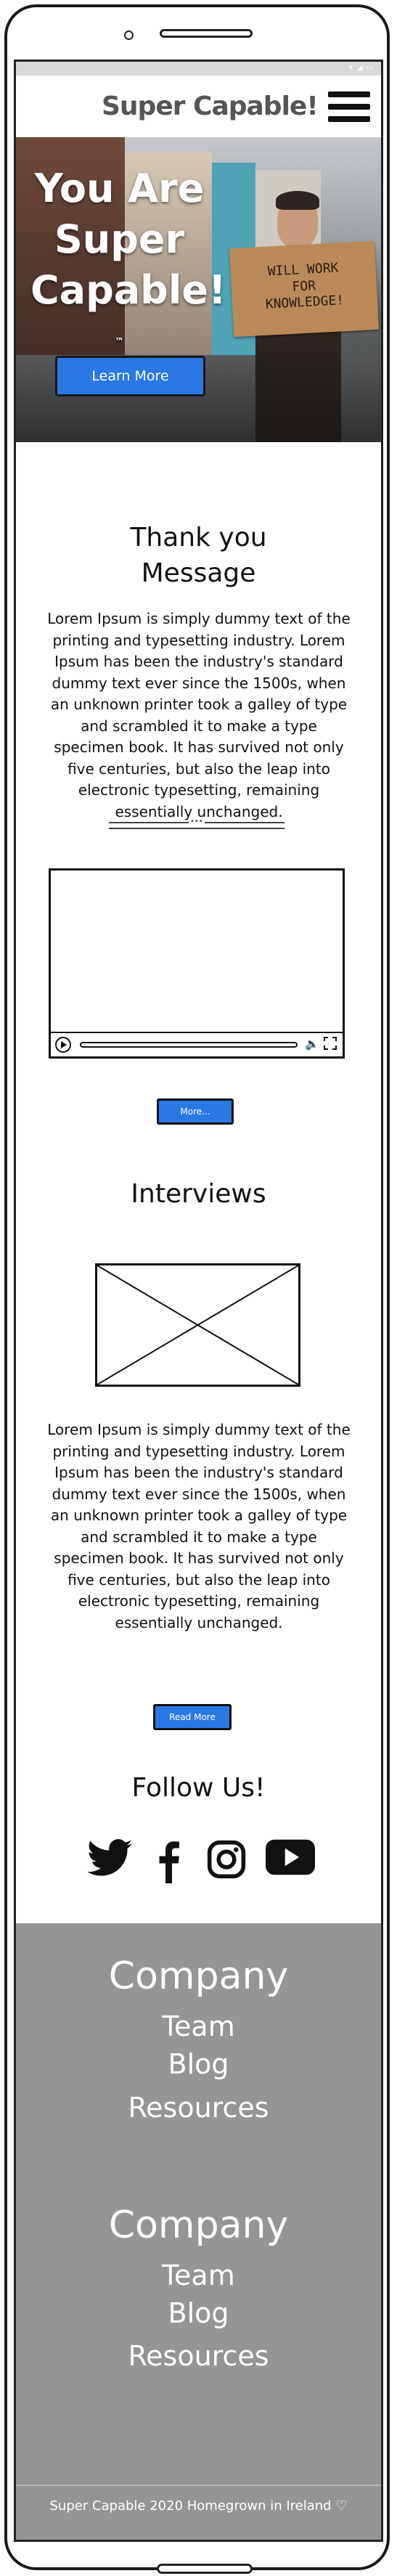 The height and width of the screenshot is (2576, 397). I want to click on facebook-icon, so click(168, 1862).